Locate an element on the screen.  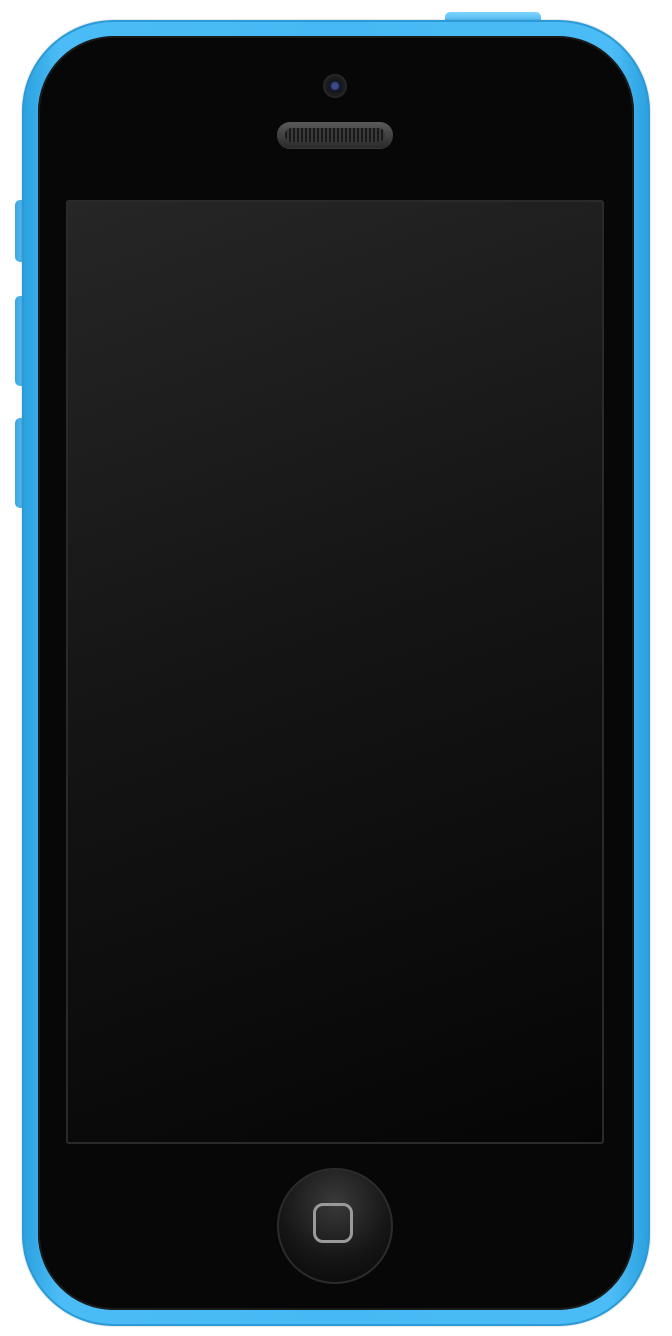
home-square-icon is located at coordinates (333, 1223).